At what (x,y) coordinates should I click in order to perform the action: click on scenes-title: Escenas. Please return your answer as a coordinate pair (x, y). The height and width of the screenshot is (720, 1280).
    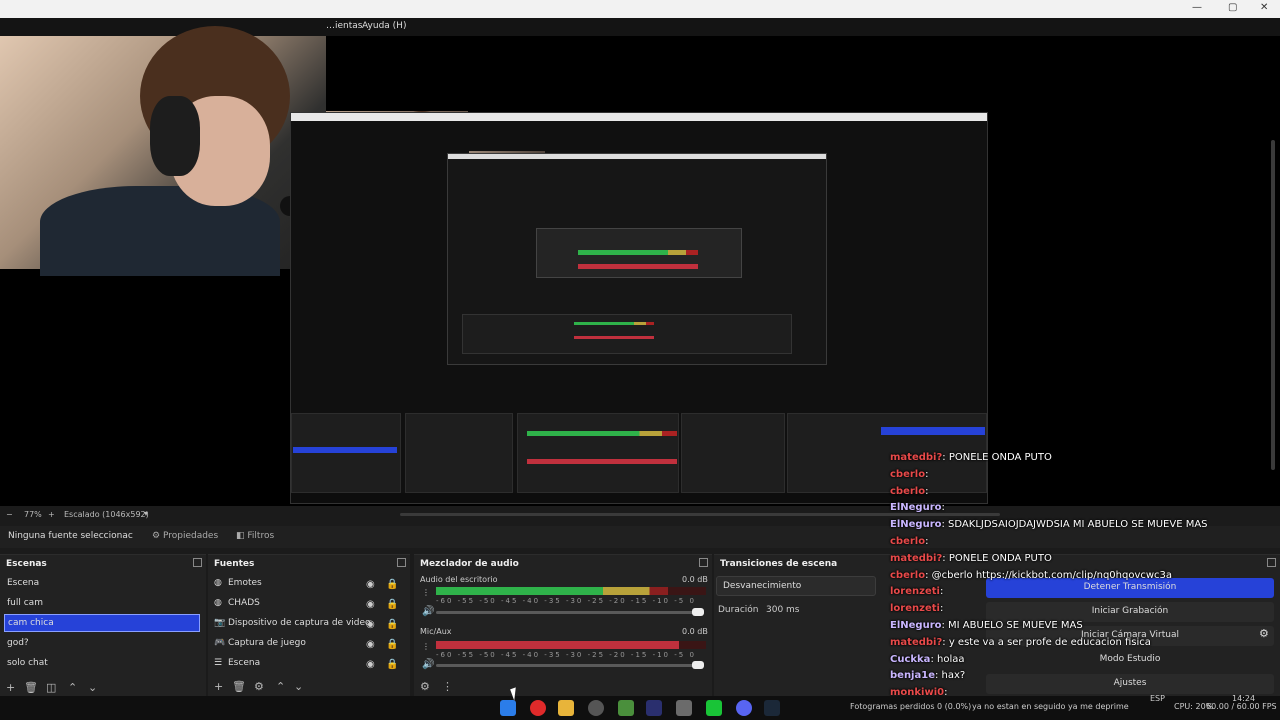
    Looking at the image, I should click on (26, 564).